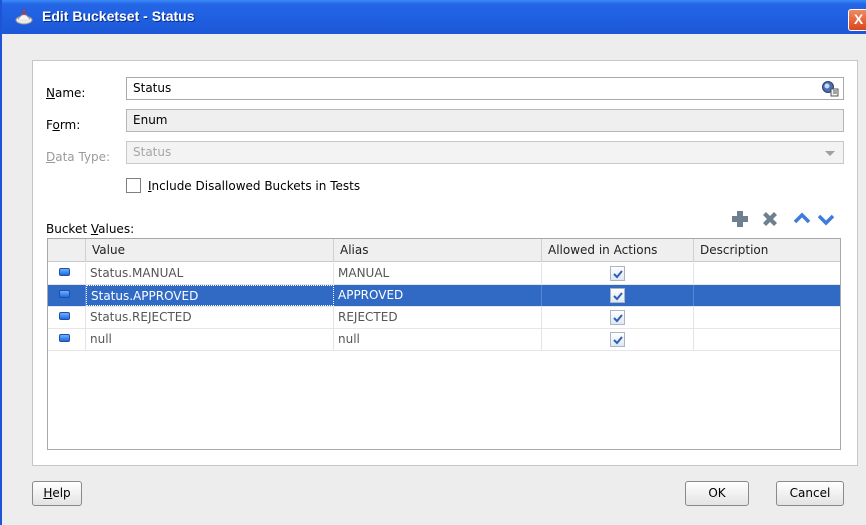 Image resolution: width=866 pixels, height=525 pixels. I want to click on name-label: Name:, so click(66, 93).